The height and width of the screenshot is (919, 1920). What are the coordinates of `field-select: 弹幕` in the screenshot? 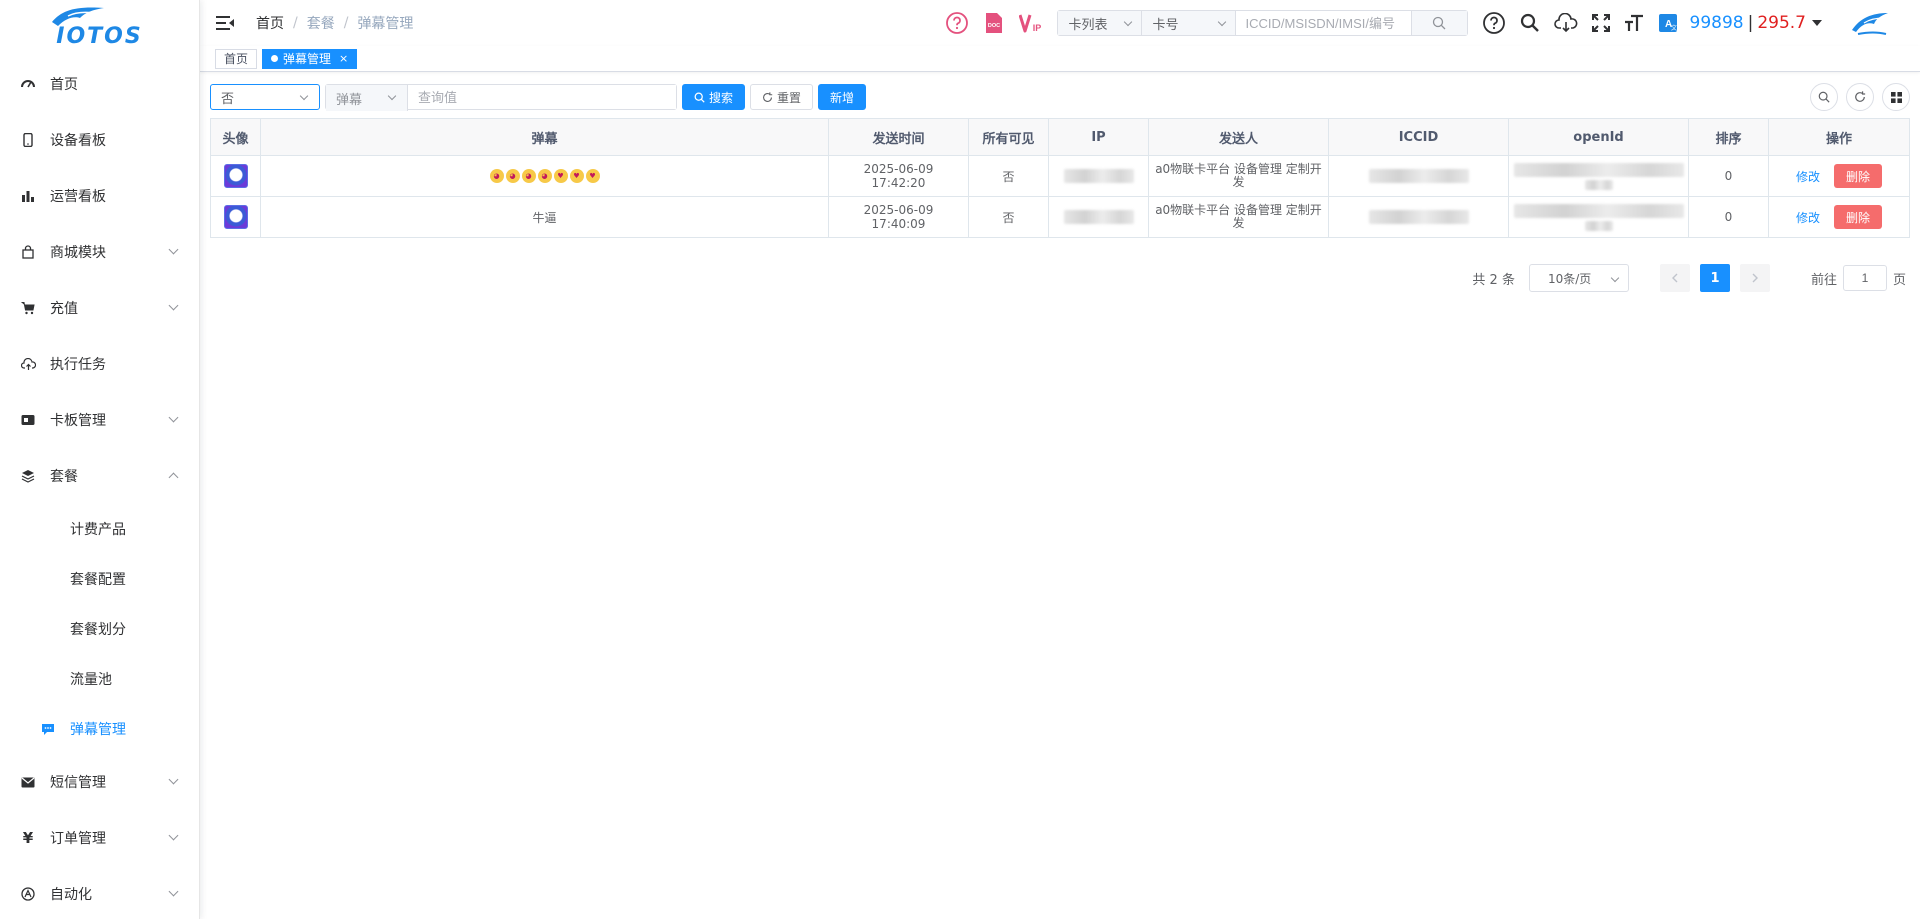 It's located at (367, 98).